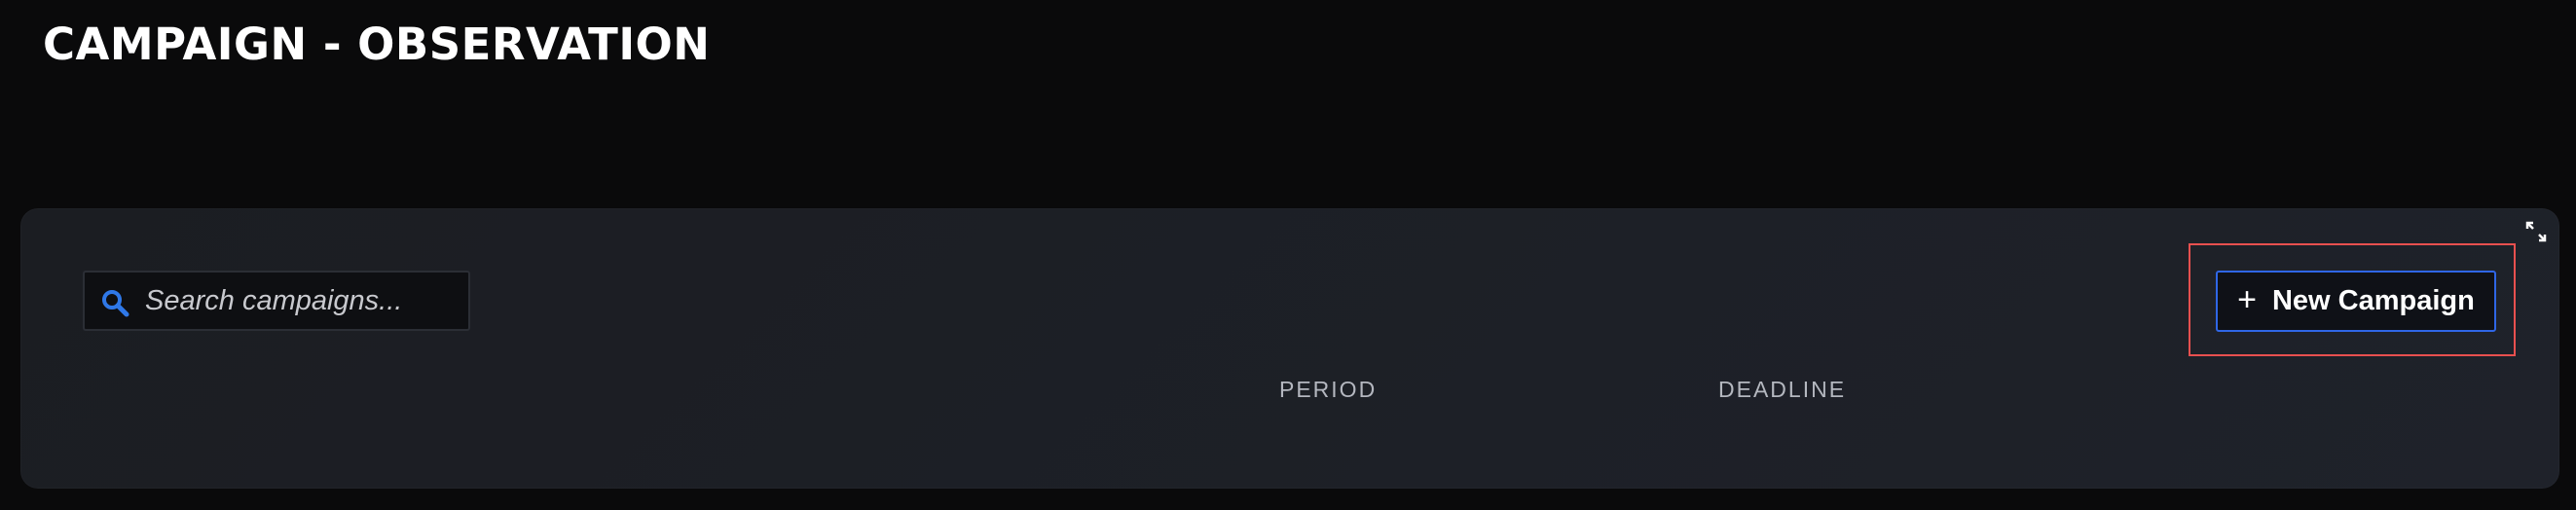 The width and height of the screenshot is (2576, 510). I want to click on expand-icon, so click(2536, 231).